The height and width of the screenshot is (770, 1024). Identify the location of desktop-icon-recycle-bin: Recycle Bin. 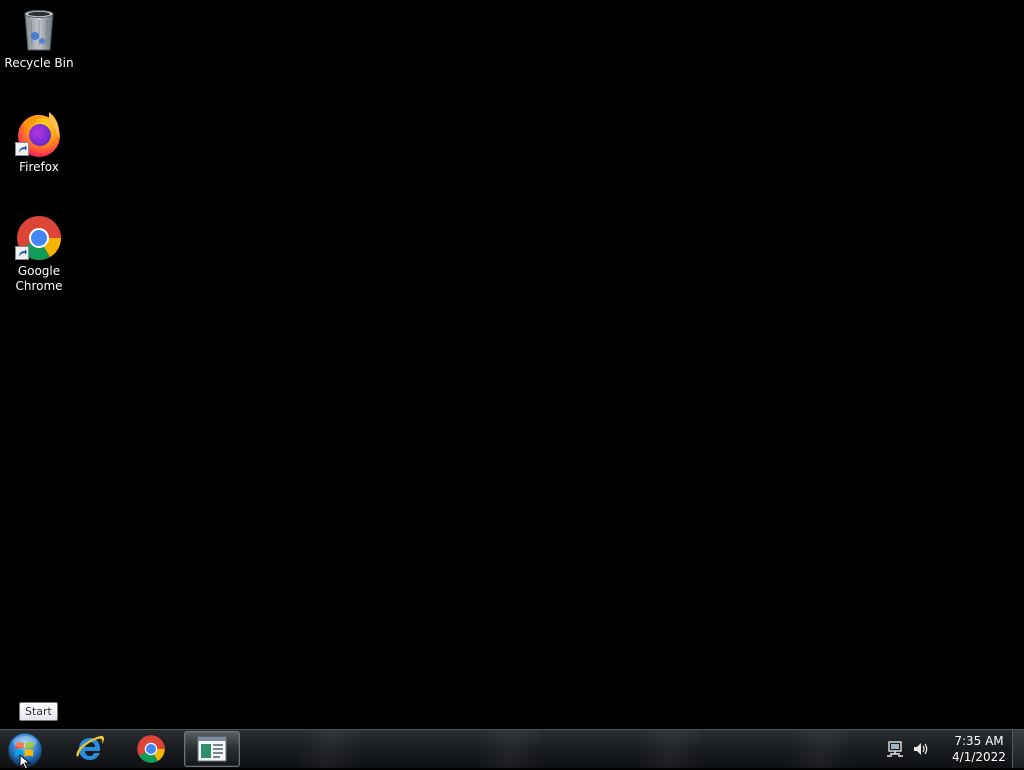
(39, 38).